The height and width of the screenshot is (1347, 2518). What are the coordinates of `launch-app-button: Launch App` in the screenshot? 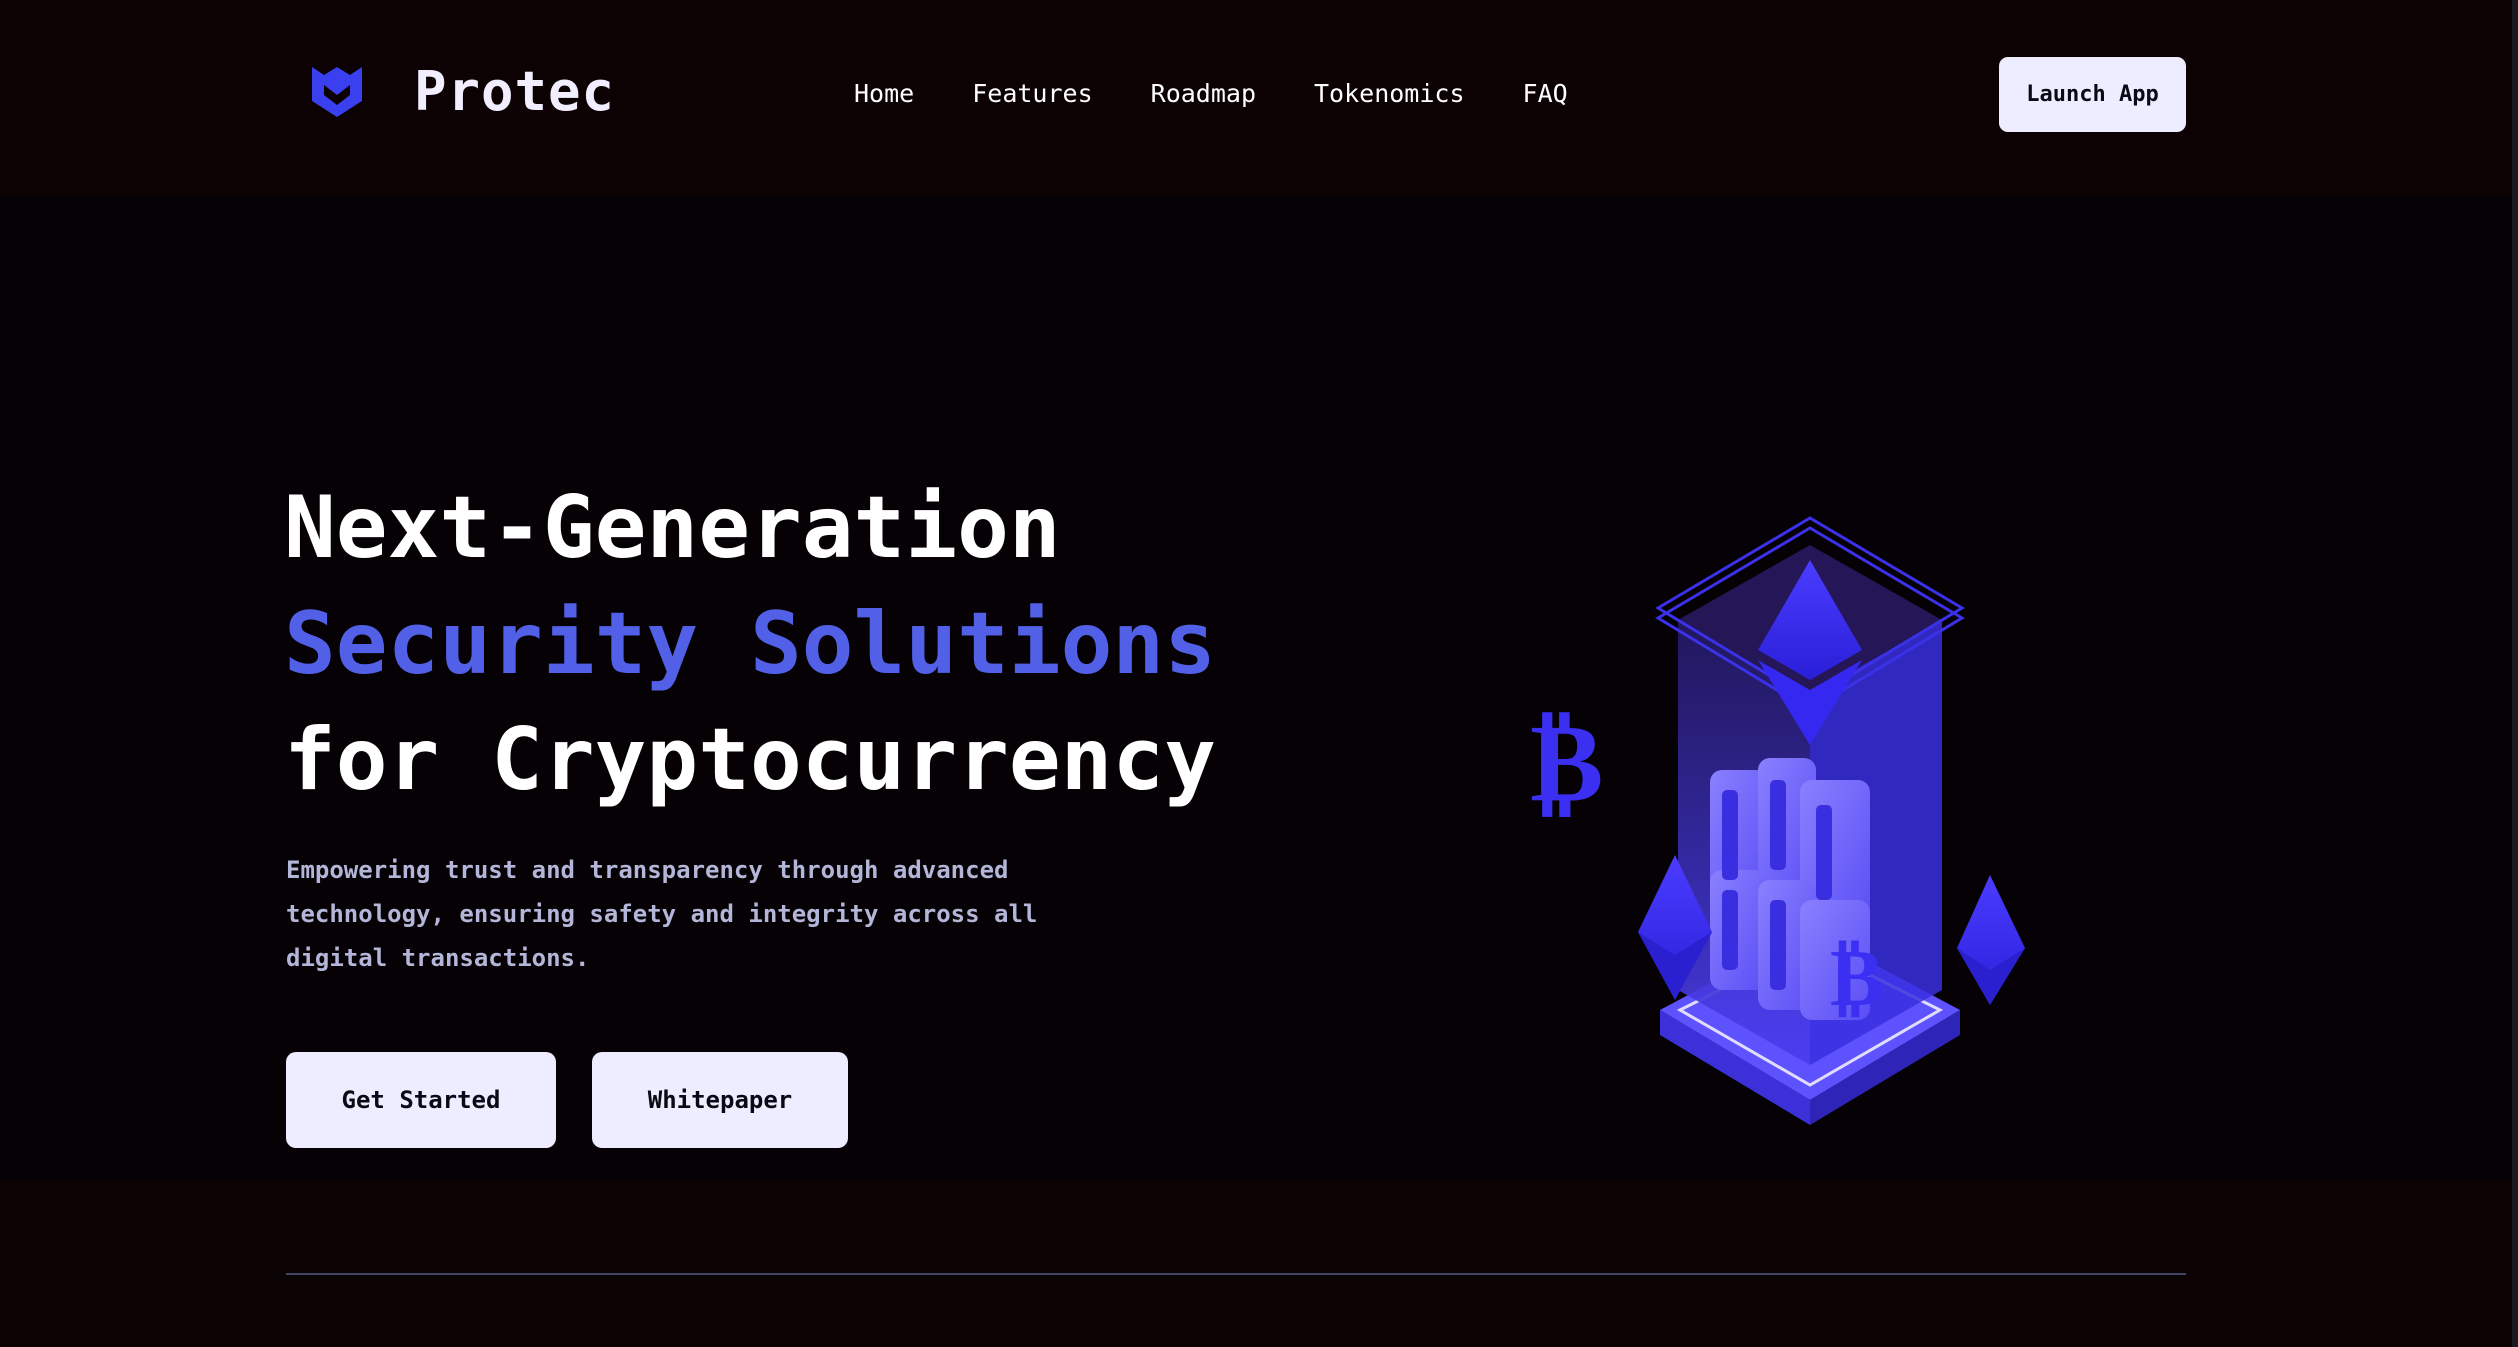 It's located at (2092, 94).